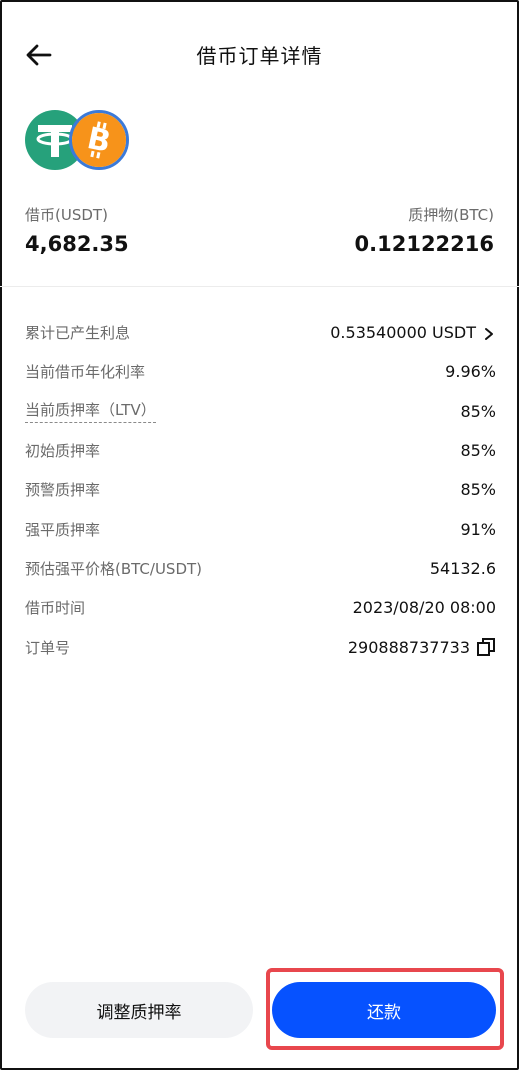  I want to click on detail-value: 290888737733, so click(422, 647).